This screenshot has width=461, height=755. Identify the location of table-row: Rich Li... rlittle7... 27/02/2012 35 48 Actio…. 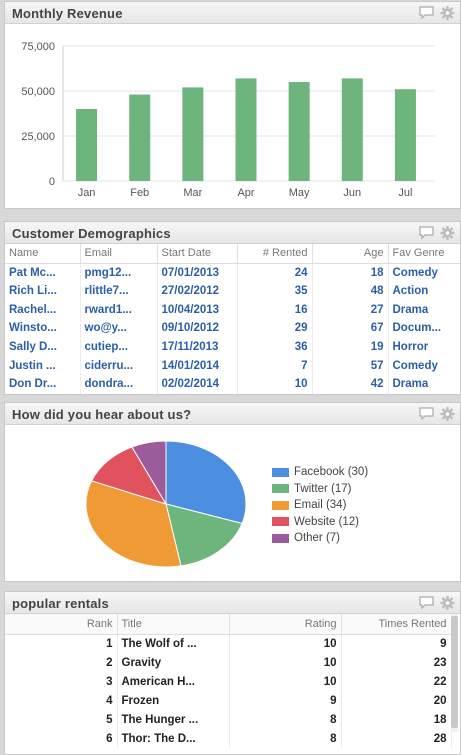
(232, 291).